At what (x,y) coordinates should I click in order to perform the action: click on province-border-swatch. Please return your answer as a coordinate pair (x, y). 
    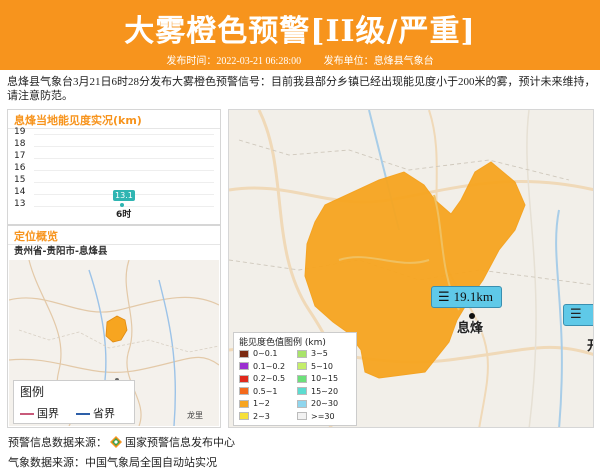
    Looking at the image, I should click on (83, 414).